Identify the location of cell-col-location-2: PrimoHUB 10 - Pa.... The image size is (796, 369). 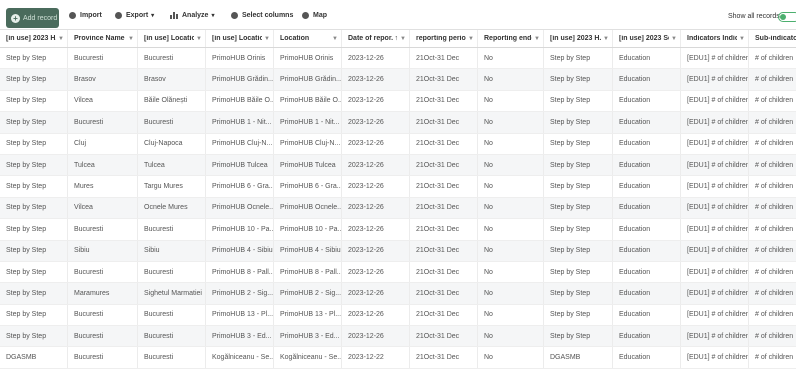
(240, 229).